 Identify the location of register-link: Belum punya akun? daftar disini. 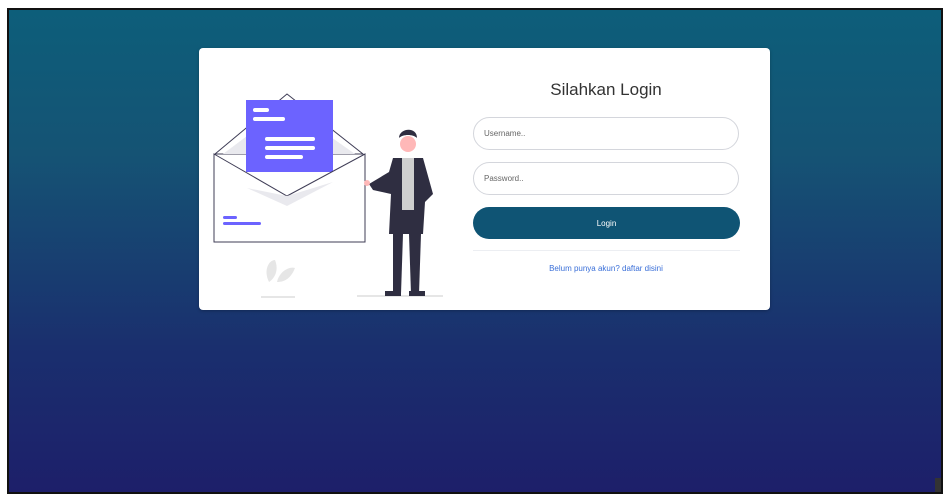
(606, 268).